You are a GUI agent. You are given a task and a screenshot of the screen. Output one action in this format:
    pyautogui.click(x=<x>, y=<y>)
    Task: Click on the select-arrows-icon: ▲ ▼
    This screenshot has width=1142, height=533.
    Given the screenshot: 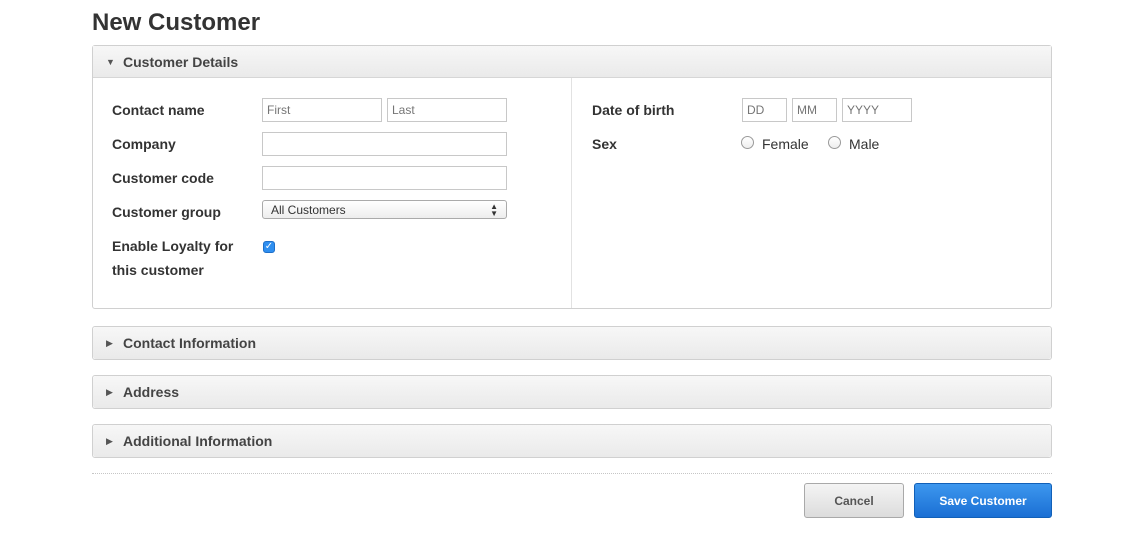 What is the action you would take?
    pyautogui.click(x=494, y=209)
    